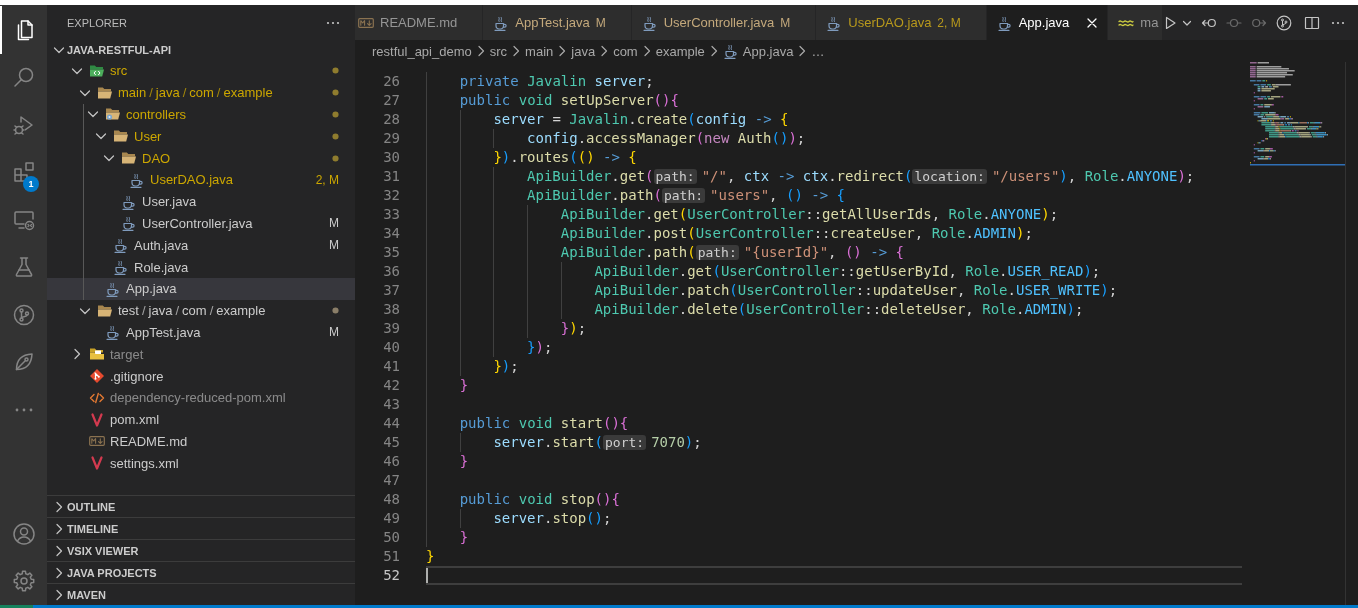 The width and height of the screenshot is (1358, 608). What do you see at coordinates (498, 51) in the screenshot?
I see `breadcrumb-item: src` at bounding box center [498, 51].